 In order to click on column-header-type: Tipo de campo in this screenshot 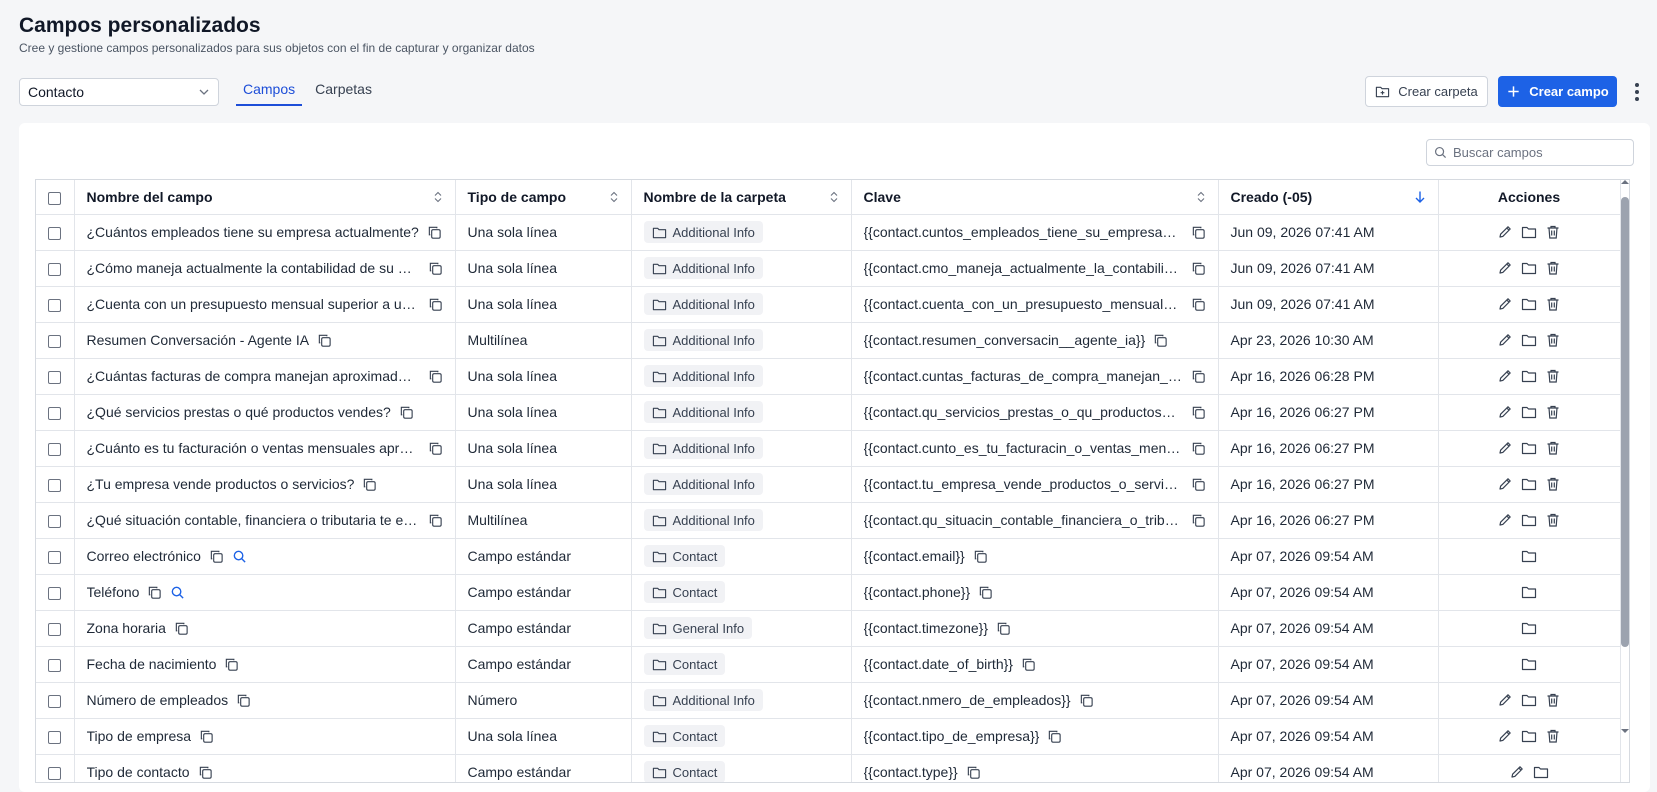, I will do `click(543, 197)`.